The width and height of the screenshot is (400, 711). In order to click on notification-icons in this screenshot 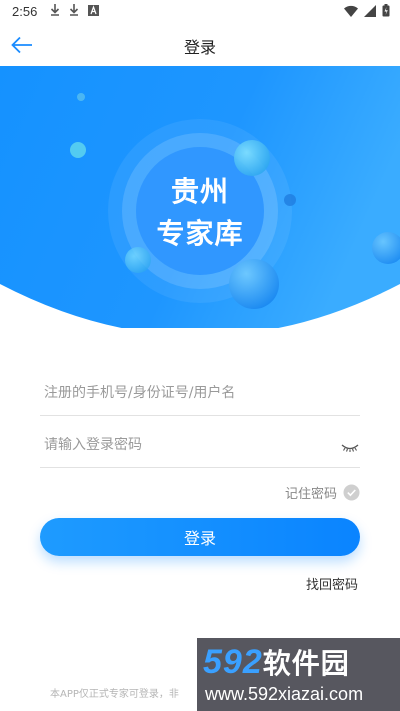, I will do `click(74, 10)`.